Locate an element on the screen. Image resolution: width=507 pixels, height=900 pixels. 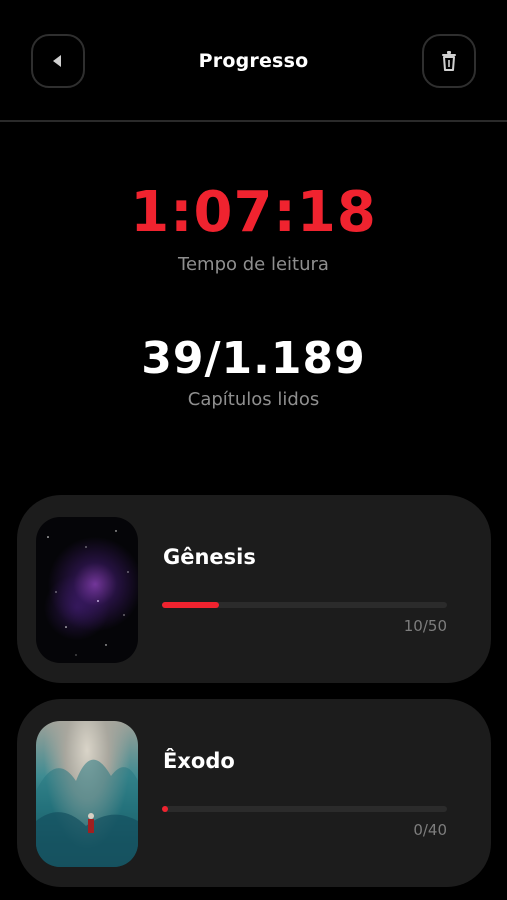
book-title: Gênesis is located at coordinates (209, 557).